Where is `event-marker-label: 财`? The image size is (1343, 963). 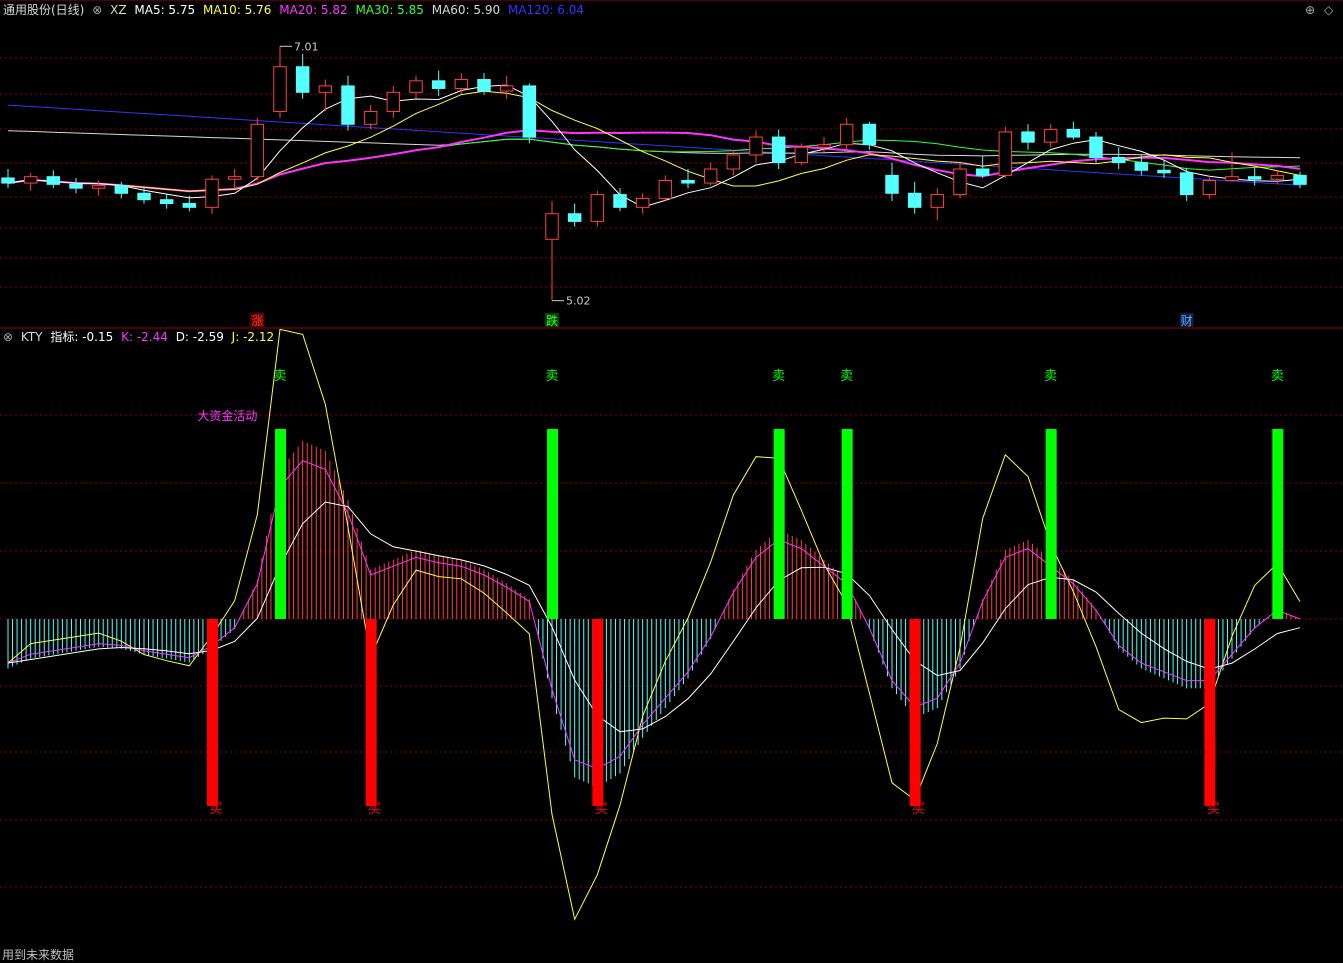
event-marker-label: 财 is located at coordinates (1187, 321).